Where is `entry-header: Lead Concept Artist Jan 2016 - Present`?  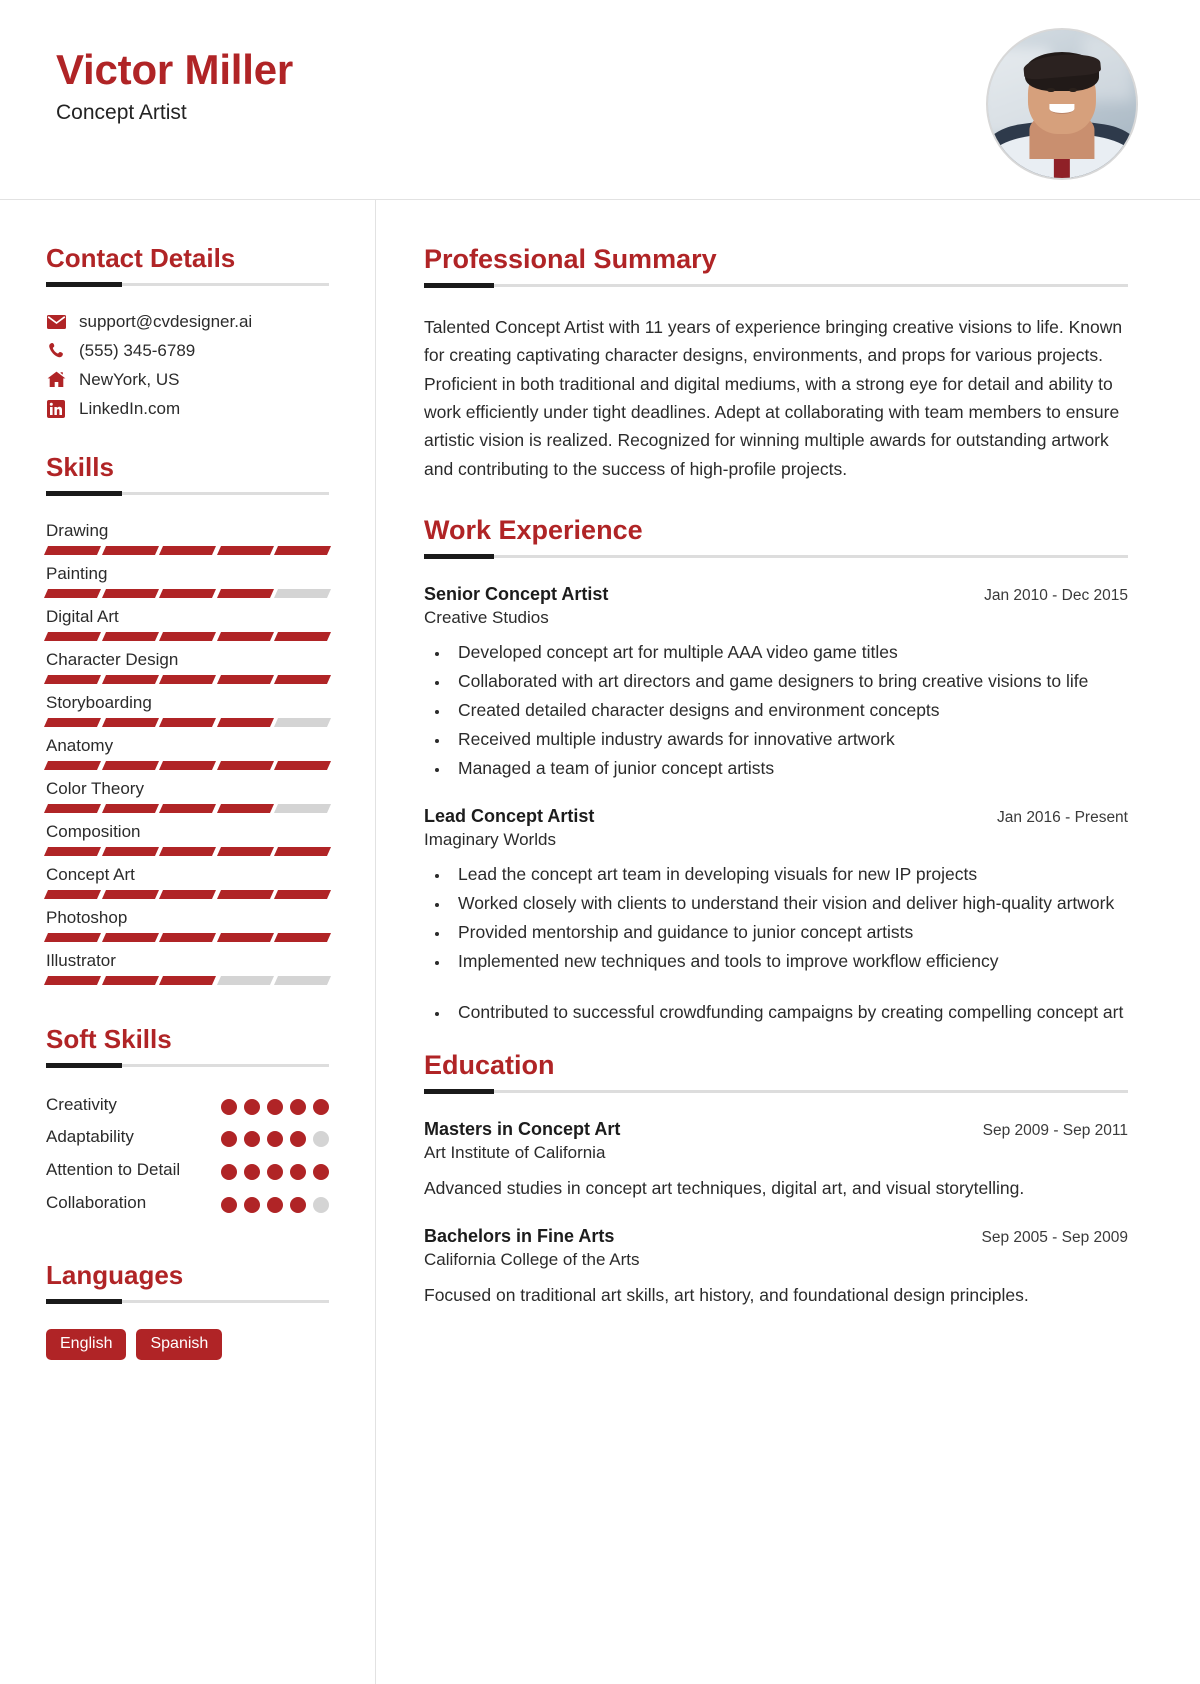 entry-header: Lead Concept Artist Jan 2016 - Present is located at coordinates (776, 816).